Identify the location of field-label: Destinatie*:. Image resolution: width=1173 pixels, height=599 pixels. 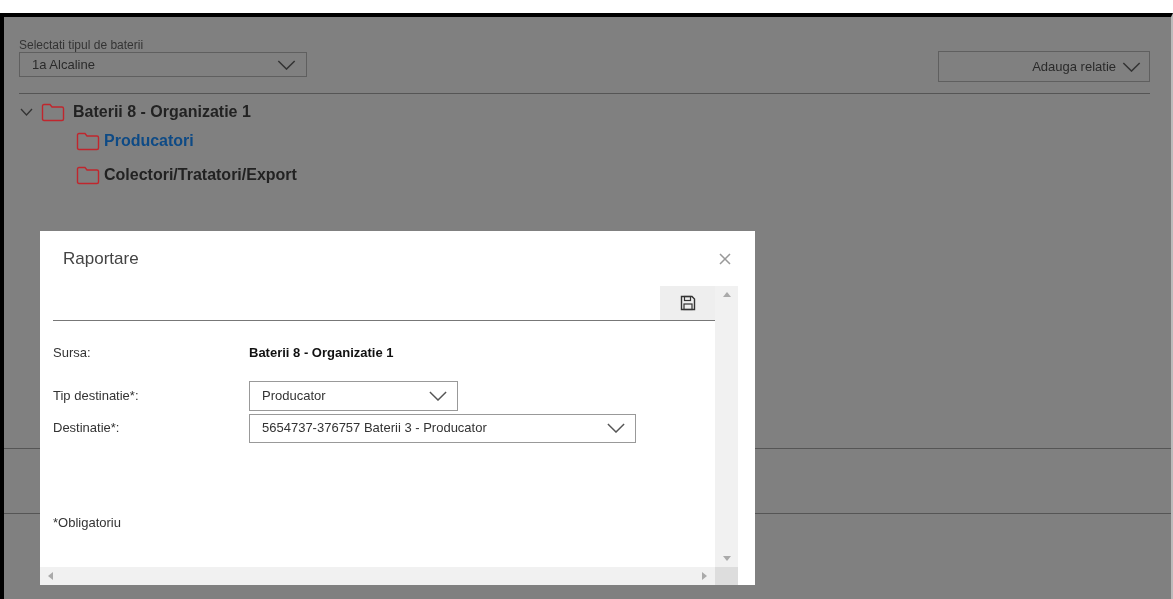
(87, 428).